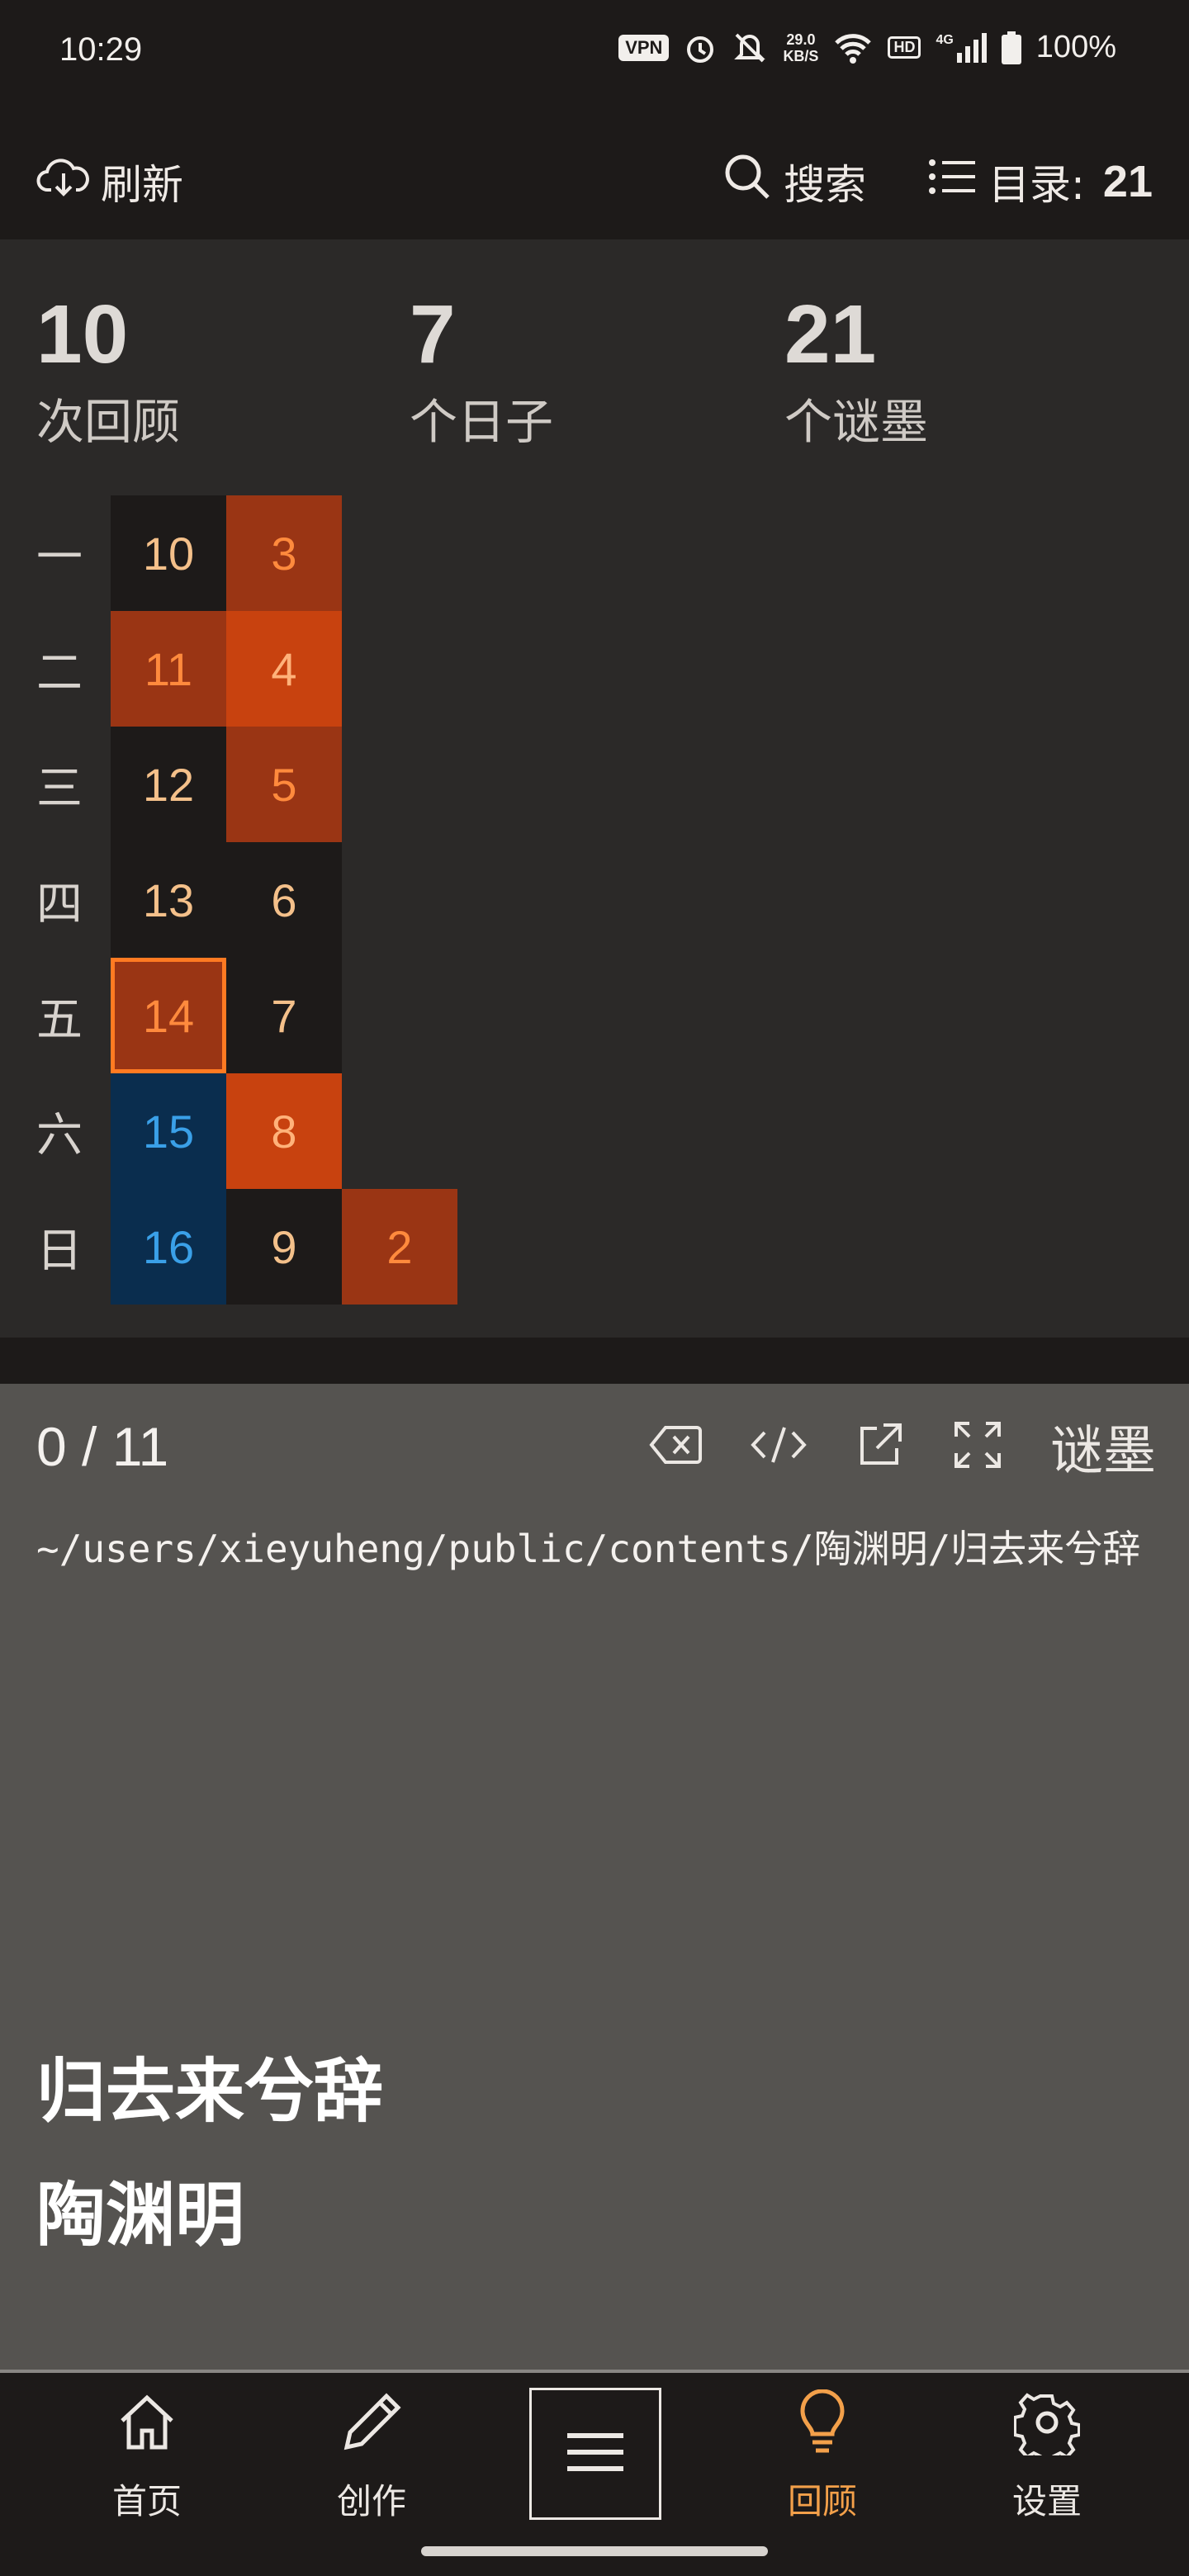 This screenshot has width=1189, height=2576. I want to click on weekday-sat: 六, so click(59, 1135).